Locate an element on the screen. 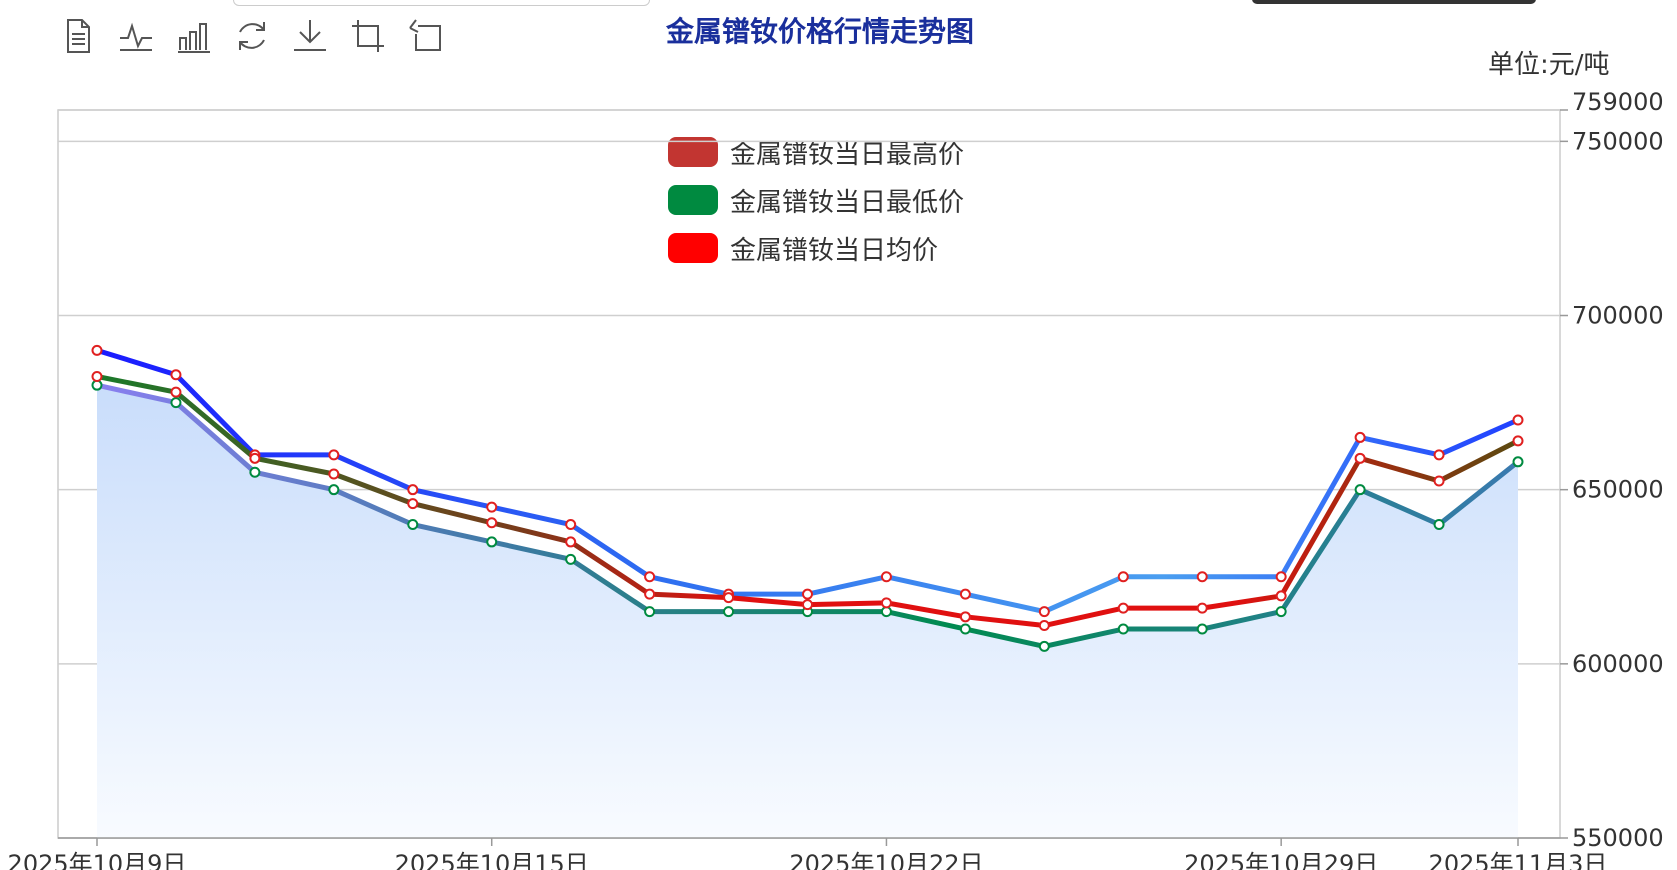 This screenshot has width=1677, height=870. x-tick-label: 2025年10月15日 is located at coordinates (492, 860).